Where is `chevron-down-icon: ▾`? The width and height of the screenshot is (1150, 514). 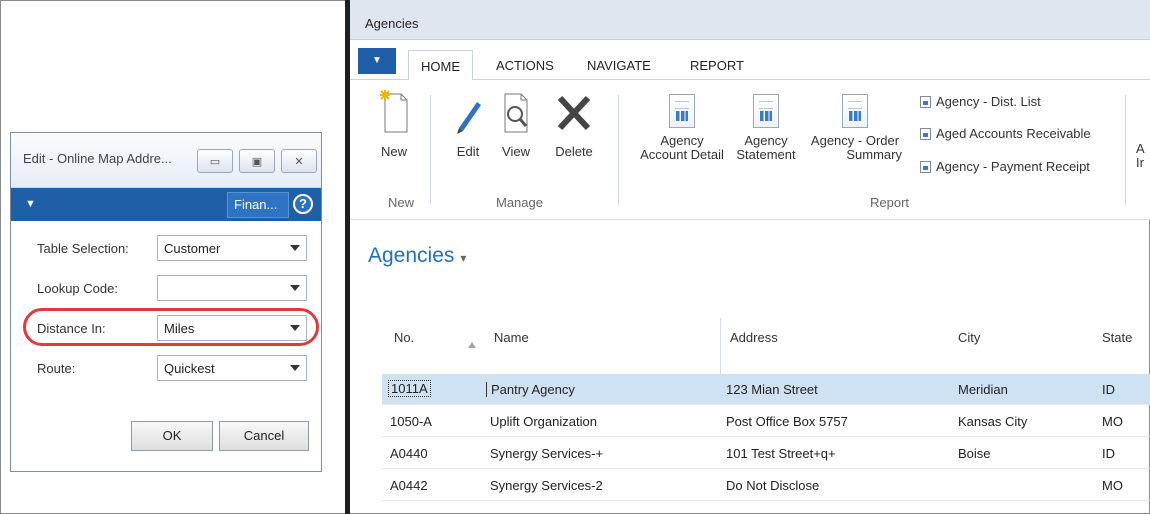 chevron-down-icon: ▾ is located at coordinates (463, 258).